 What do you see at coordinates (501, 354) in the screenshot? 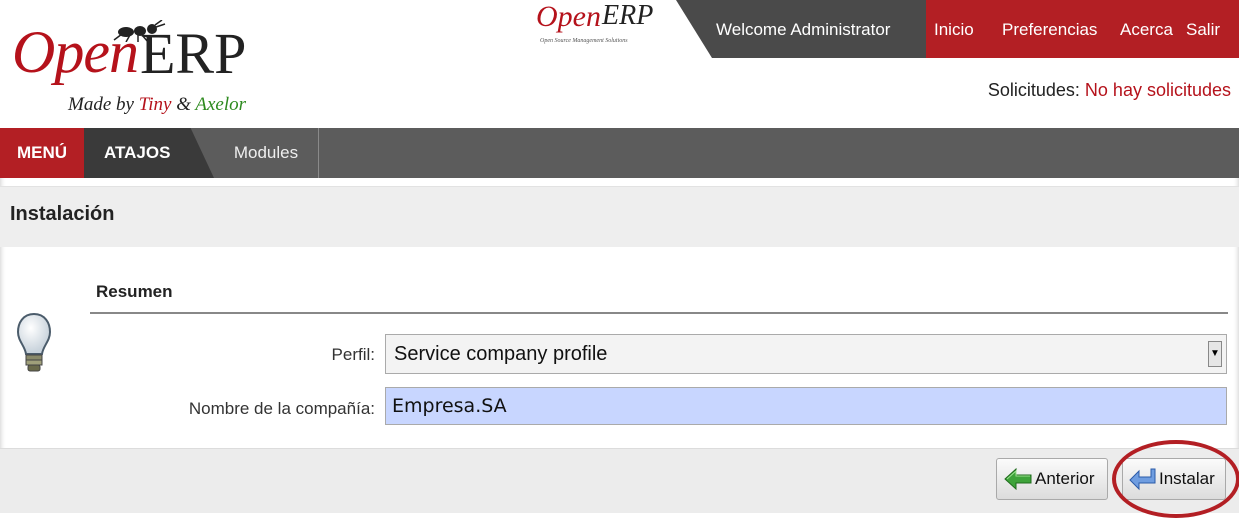
I see `perfil-selected-value: Service company profile` at bounding box center [501, 354].